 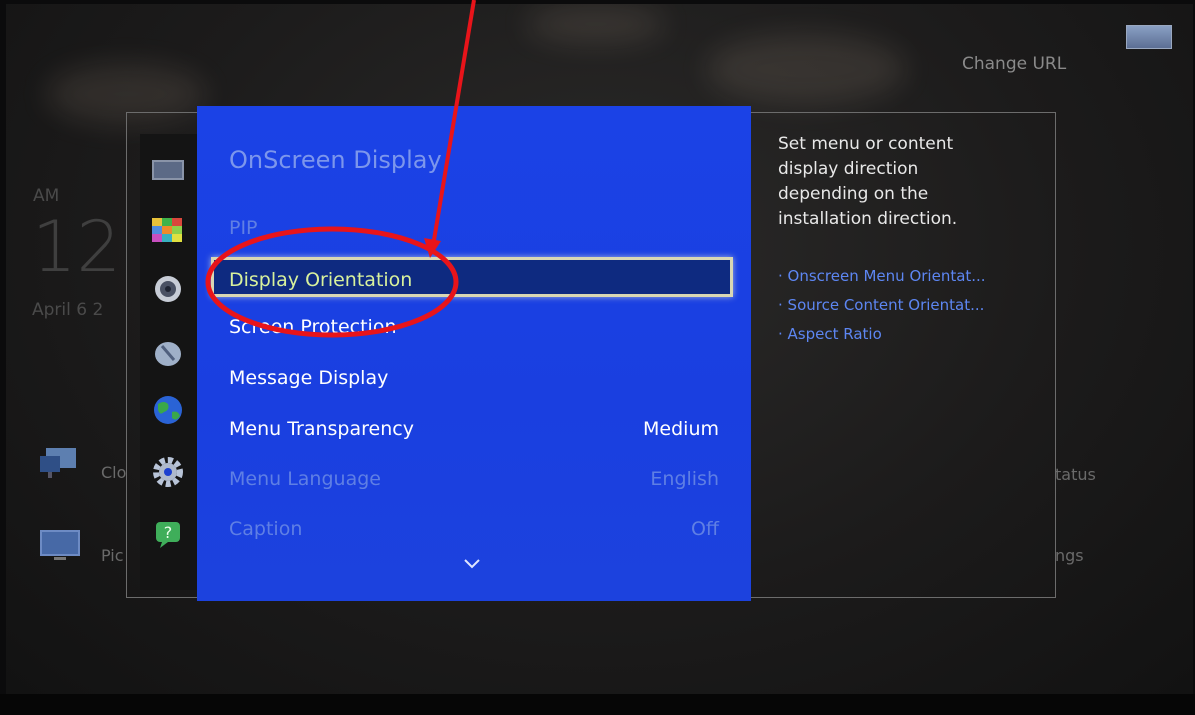 I want to click on menu-title: OnScreen Display, so click(x=335, y=160).